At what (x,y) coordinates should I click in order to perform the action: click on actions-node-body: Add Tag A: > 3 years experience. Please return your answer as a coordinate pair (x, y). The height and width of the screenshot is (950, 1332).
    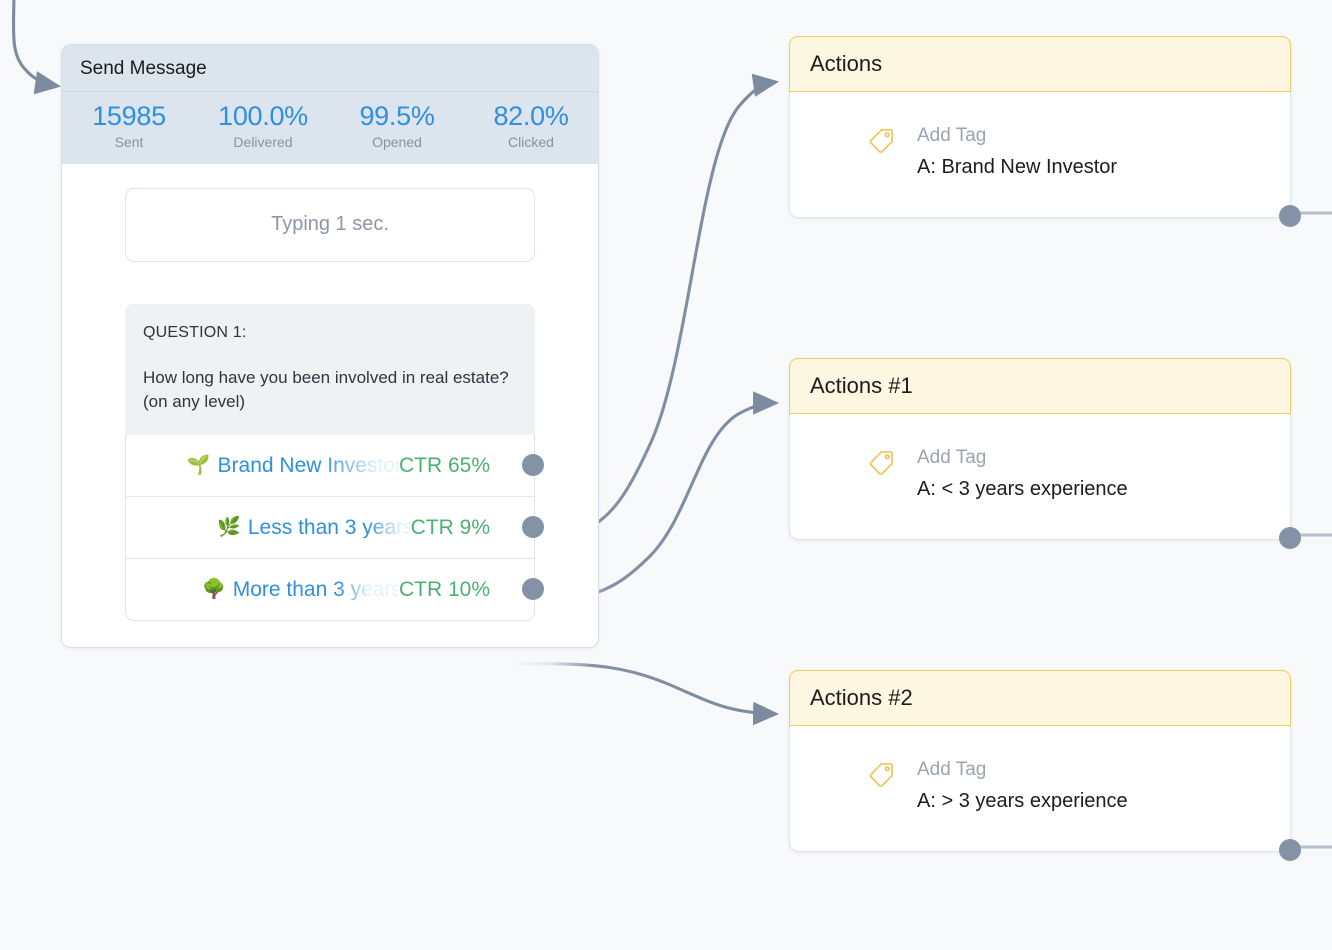
    Looking at the image, I should click on (1040, 788).